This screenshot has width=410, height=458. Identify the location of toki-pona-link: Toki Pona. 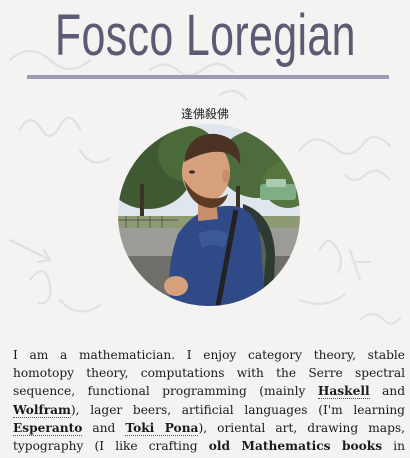
(162, 428).